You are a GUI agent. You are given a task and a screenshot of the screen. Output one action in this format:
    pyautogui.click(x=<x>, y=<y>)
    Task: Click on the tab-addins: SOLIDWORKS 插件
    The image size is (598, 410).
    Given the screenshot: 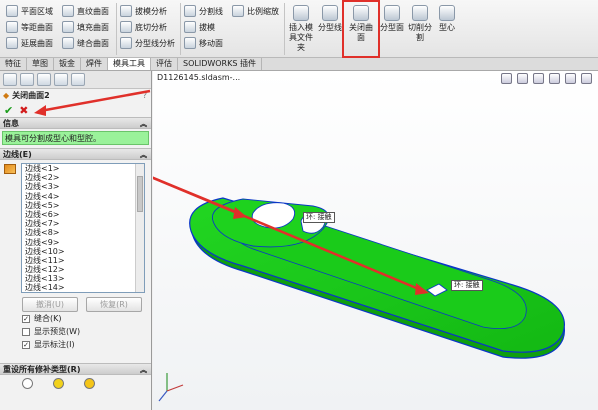 What is the action you would take?
    pyautogui.click(x=220, y=64)
    